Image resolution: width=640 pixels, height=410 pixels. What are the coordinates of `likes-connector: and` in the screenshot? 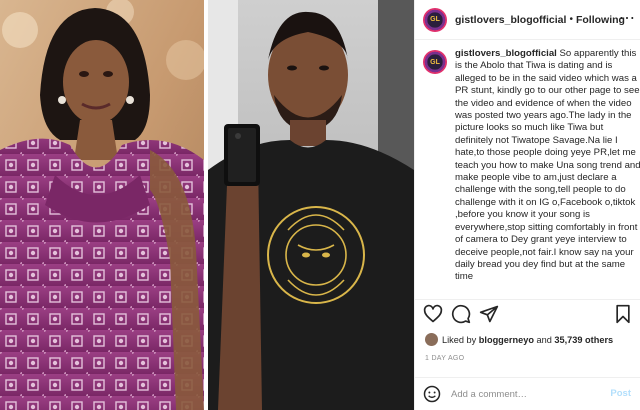 It's located at (544, 339).